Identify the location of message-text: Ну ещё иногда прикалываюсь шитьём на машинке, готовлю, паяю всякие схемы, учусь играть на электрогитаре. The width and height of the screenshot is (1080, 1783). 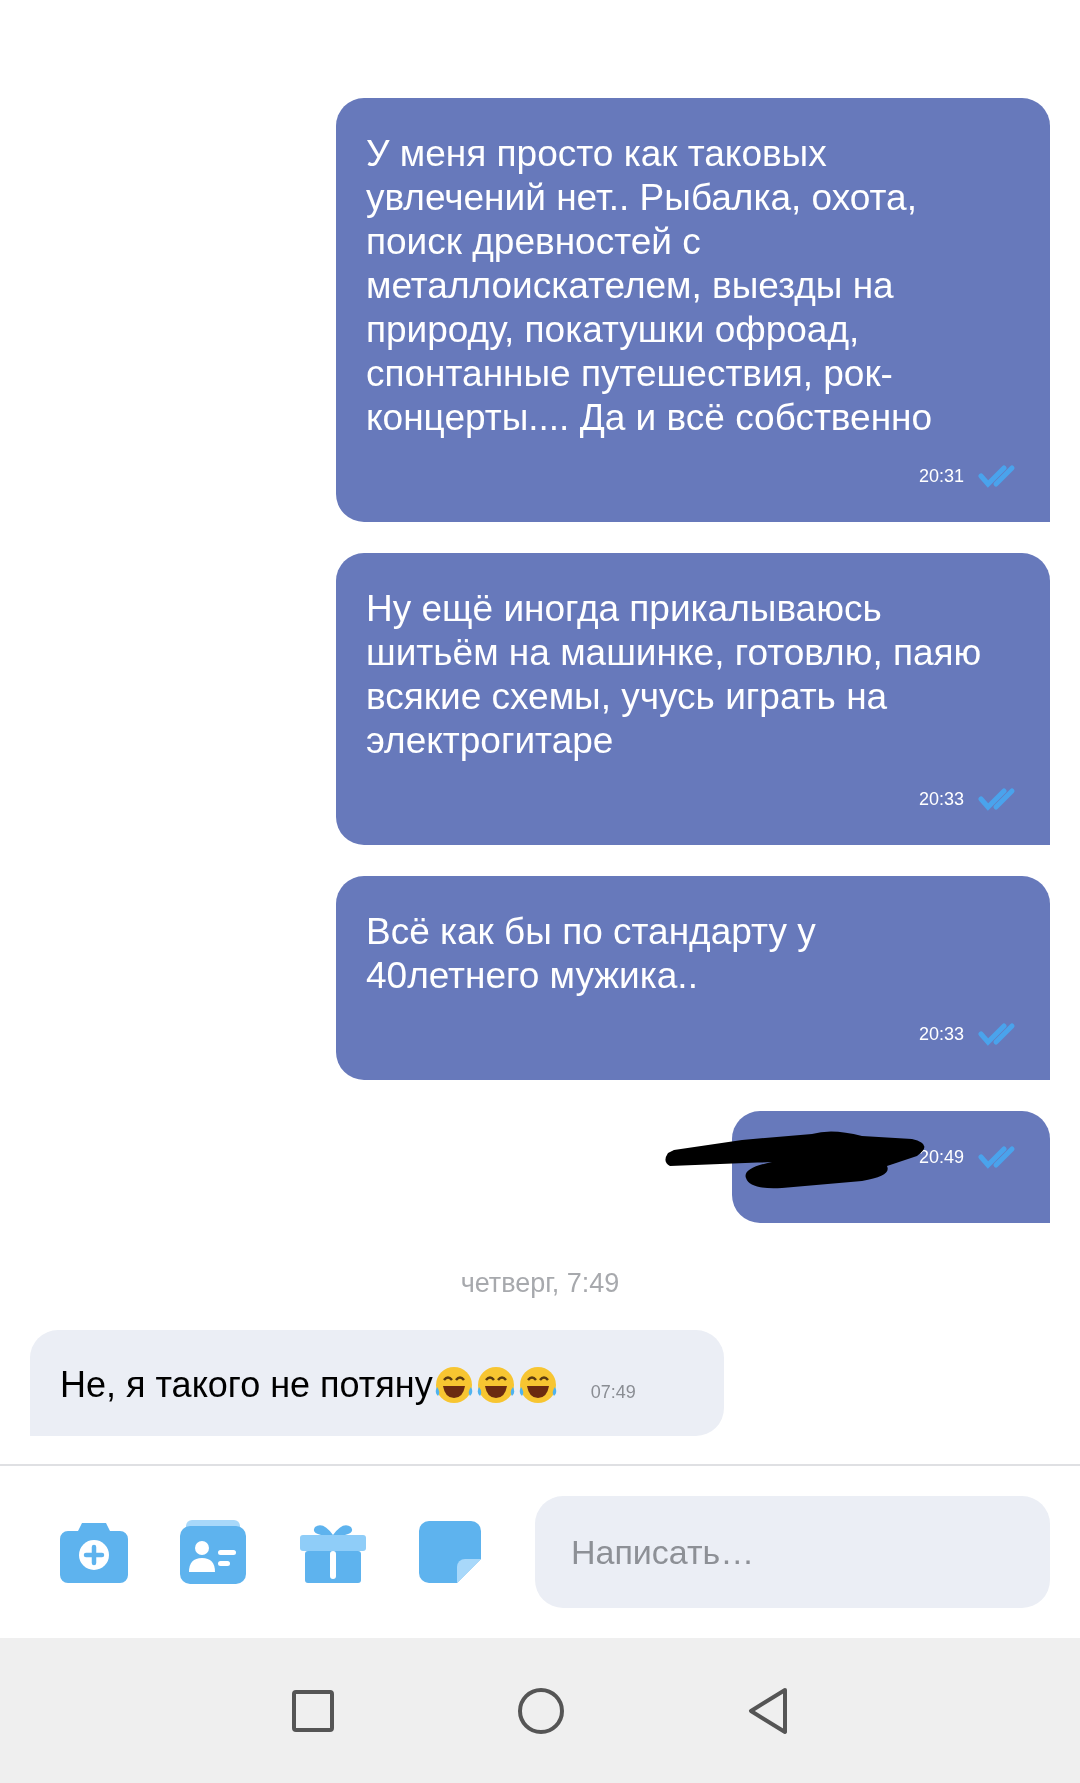
(674, 675).